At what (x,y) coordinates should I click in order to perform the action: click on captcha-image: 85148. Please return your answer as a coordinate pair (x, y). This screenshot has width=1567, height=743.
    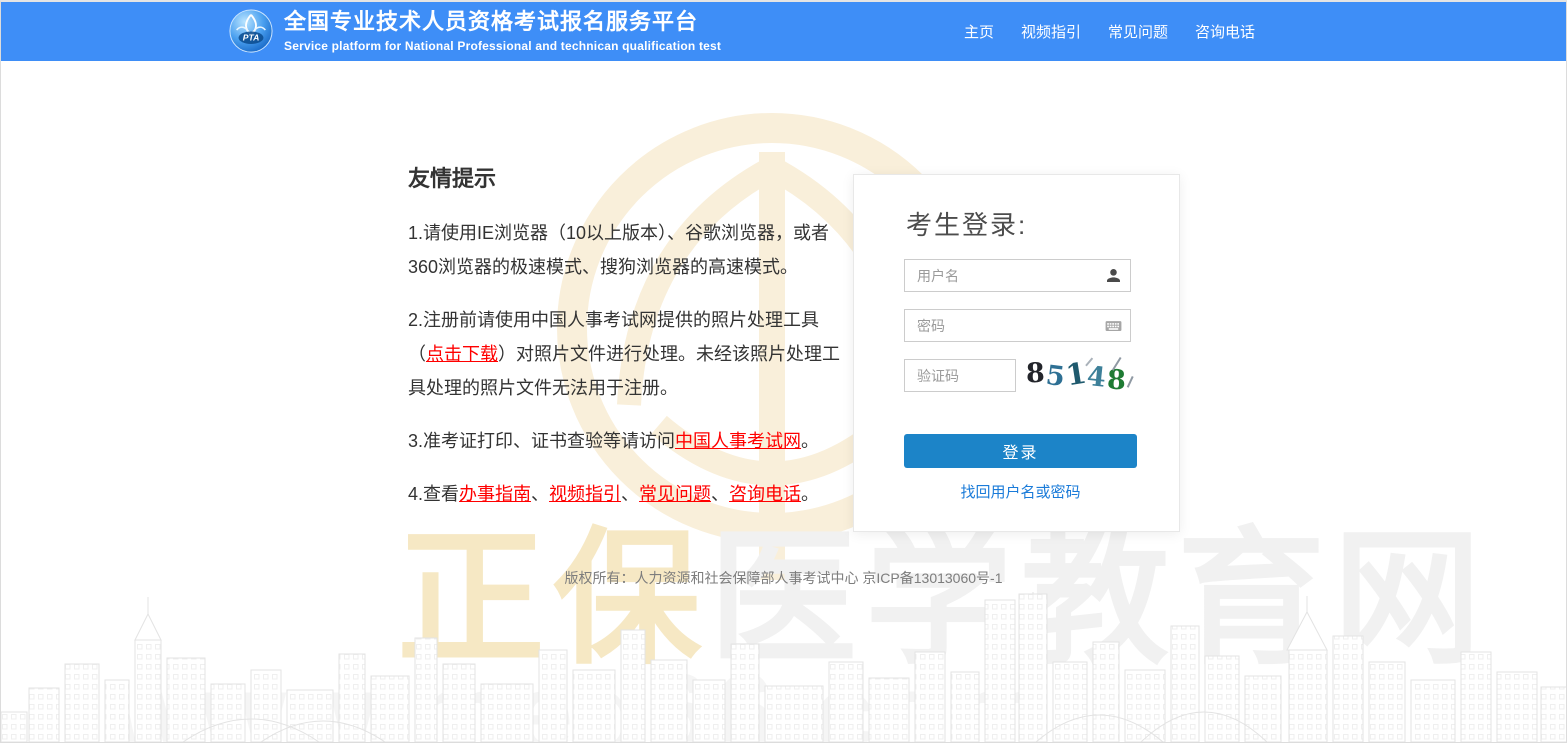
    Looking at the image, I should click on (1081, 375).